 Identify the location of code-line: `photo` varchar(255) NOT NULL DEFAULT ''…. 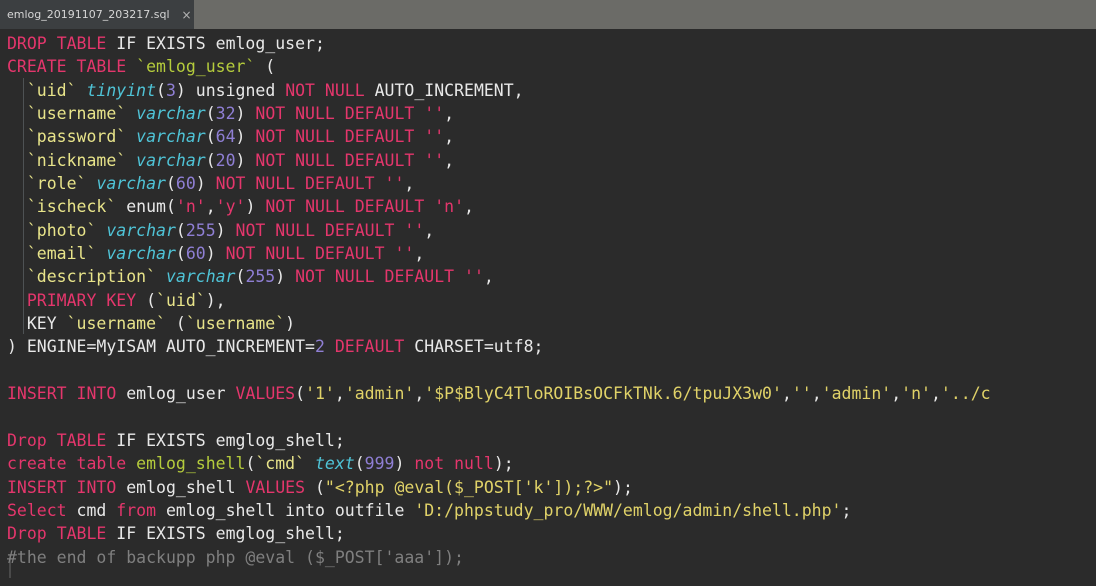
(548, 230).